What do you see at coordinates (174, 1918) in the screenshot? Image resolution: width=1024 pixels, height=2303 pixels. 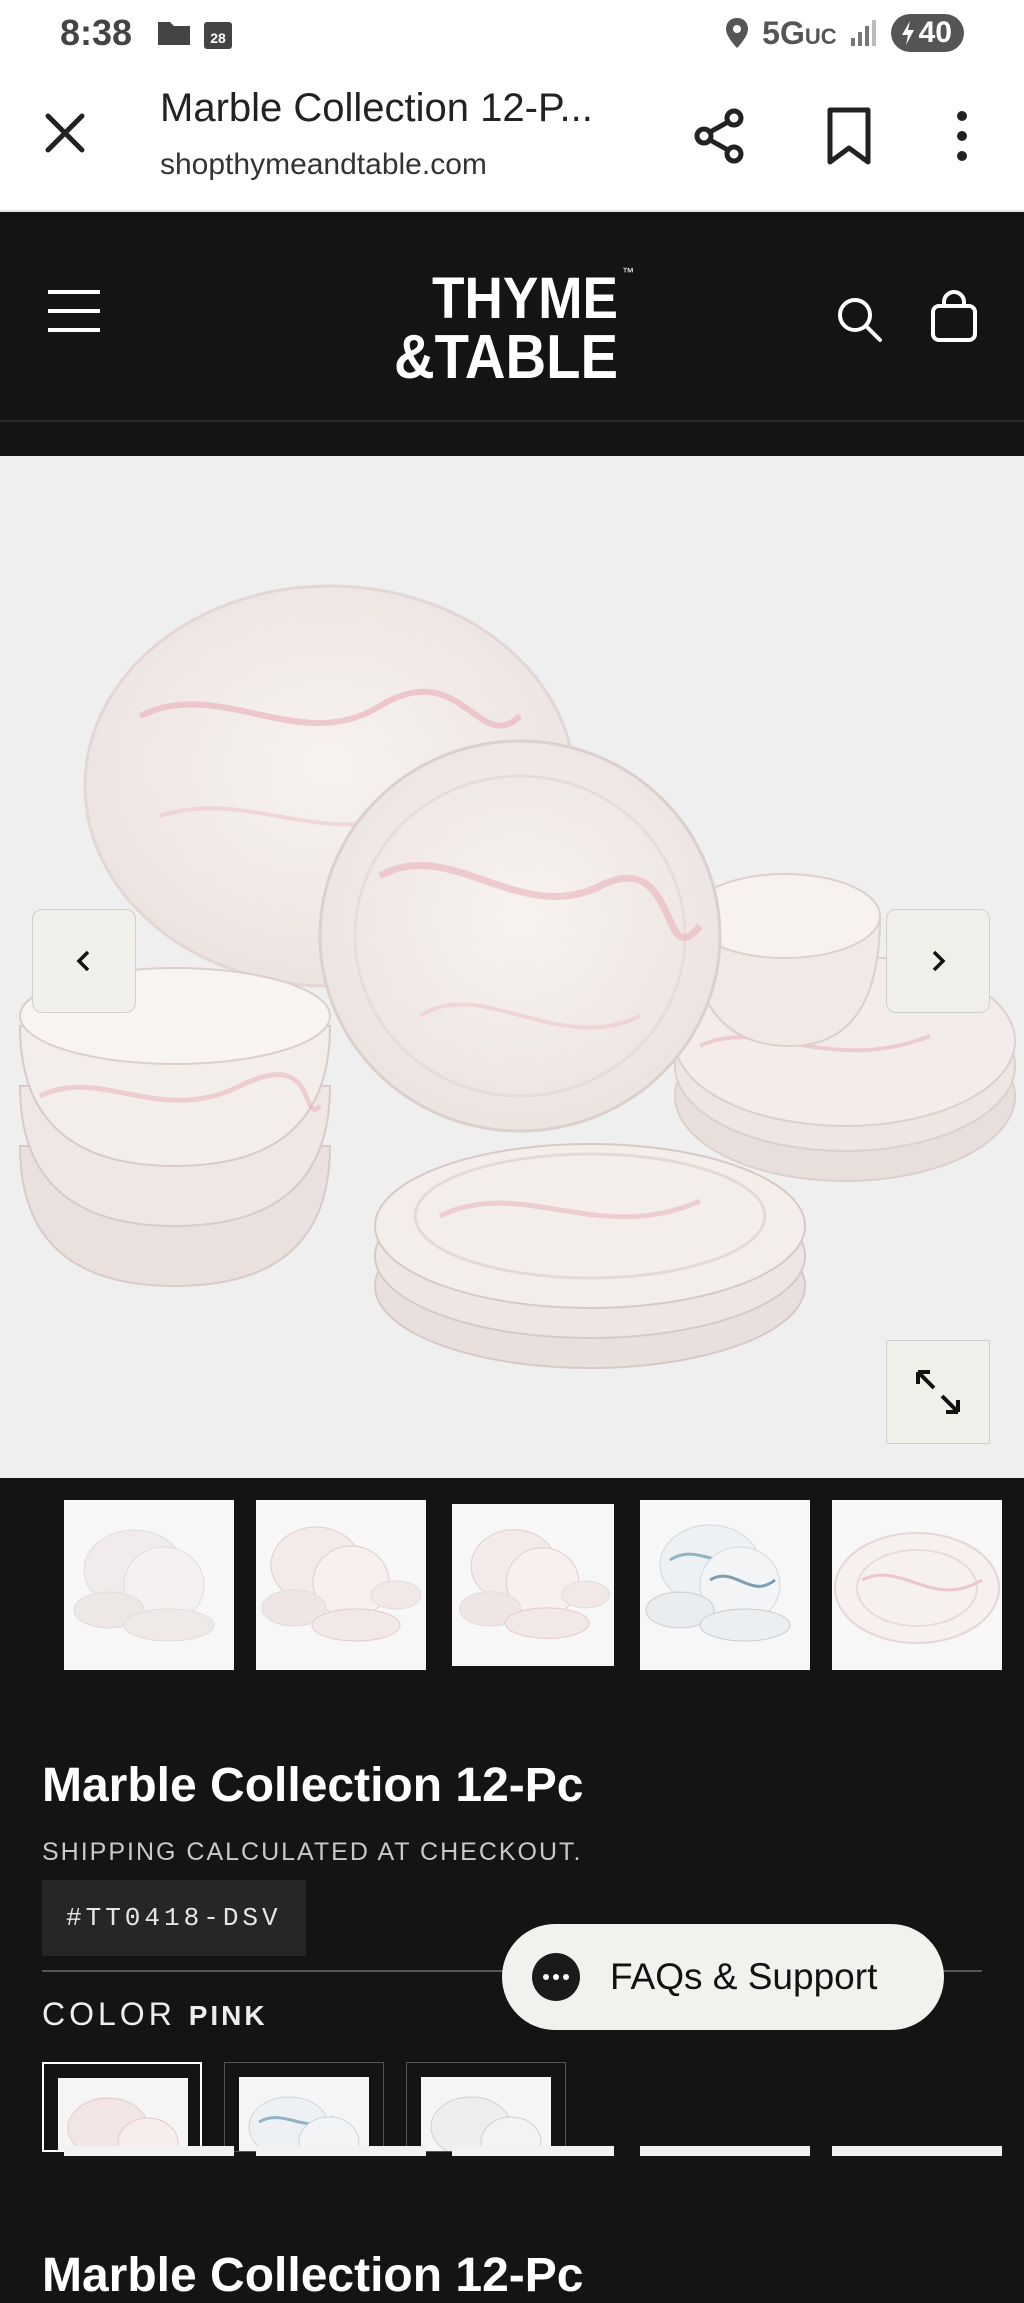 I see `product-sku: #TT0418-DSV` at bounding box center [174, 1918].